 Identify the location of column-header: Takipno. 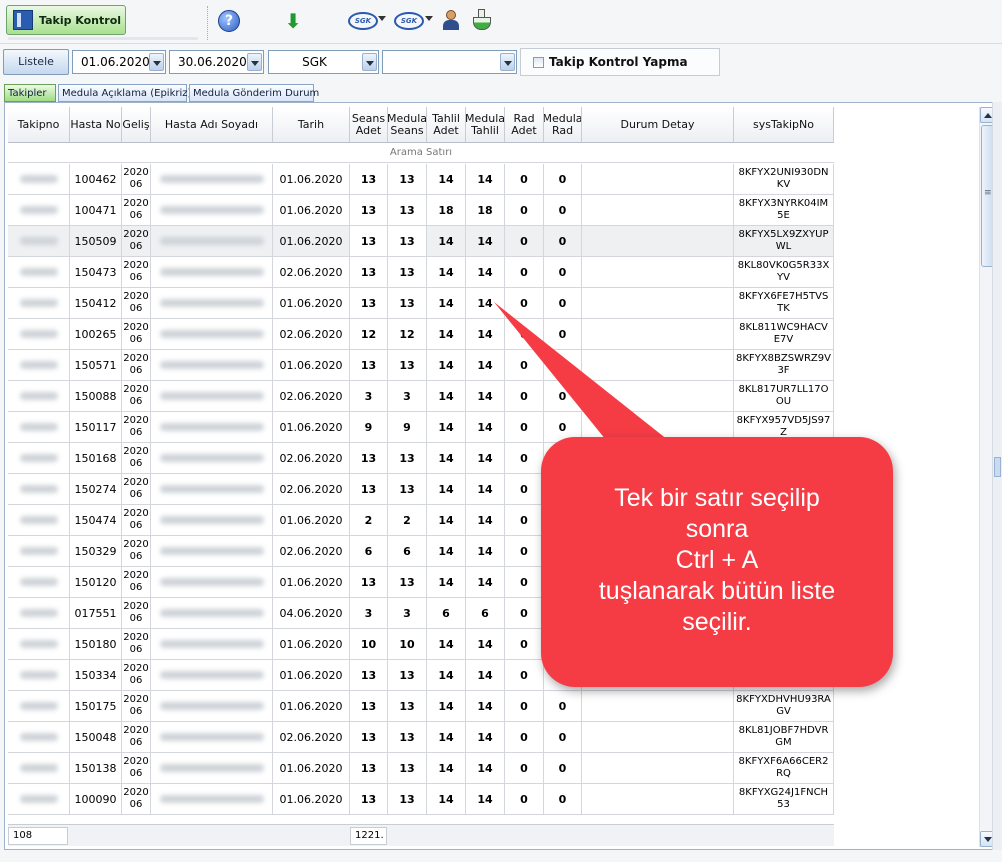
(39, 125).